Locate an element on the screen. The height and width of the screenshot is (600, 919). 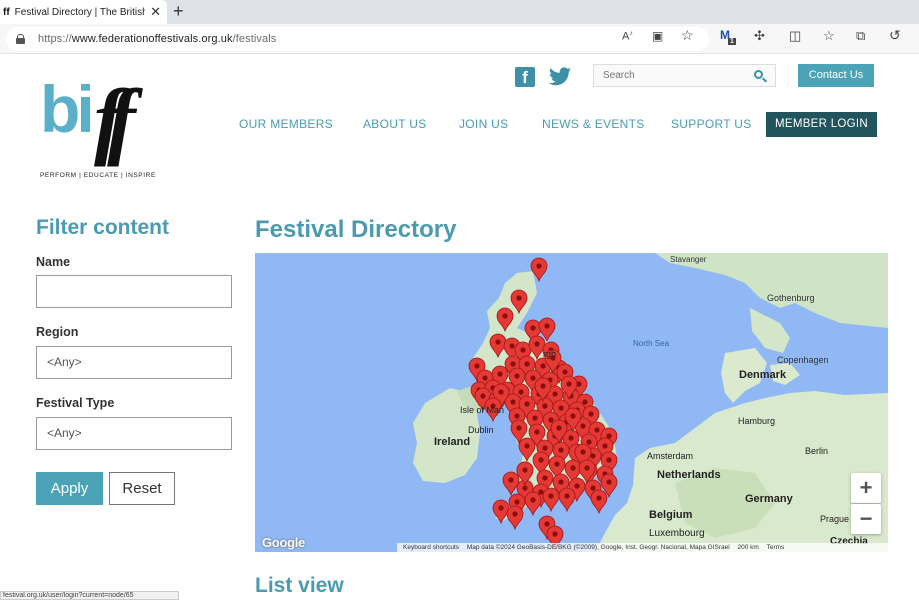
close-tab-icon: ✕ is located at coordinates (155, 12).